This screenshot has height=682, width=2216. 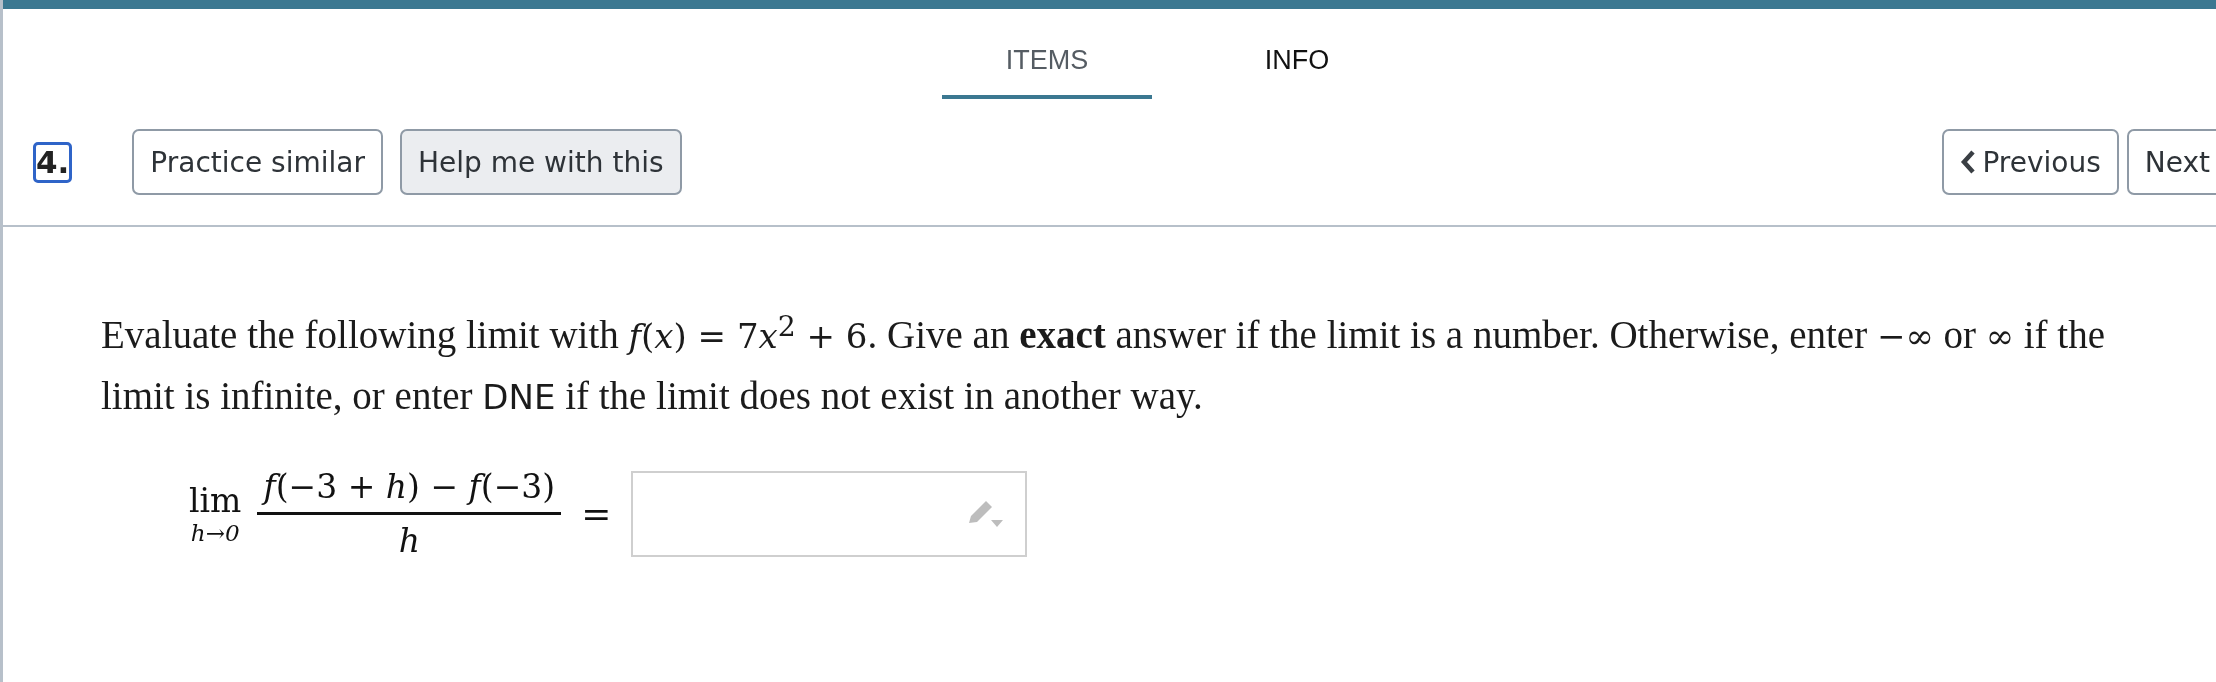 What do you see at coordinates (596, 514) in the screenshot?
I see `equals-sign: =` at bounding box center [596, 514].